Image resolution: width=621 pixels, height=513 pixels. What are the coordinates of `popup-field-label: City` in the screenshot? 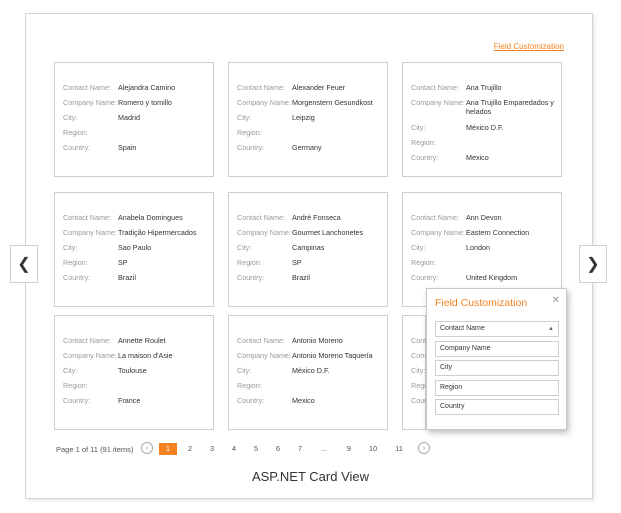 It's located at (446, 367).